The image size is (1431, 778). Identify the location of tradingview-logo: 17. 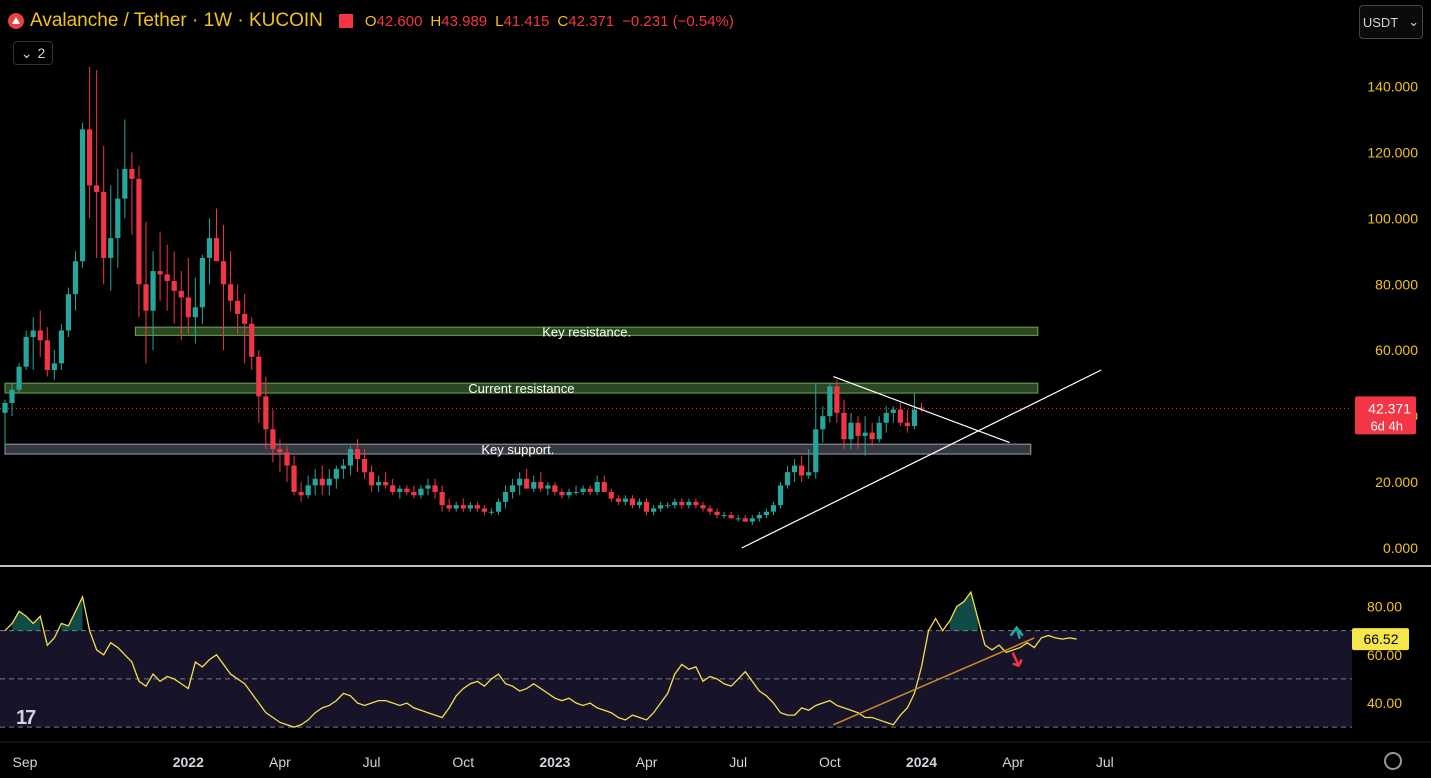
(26, 718).